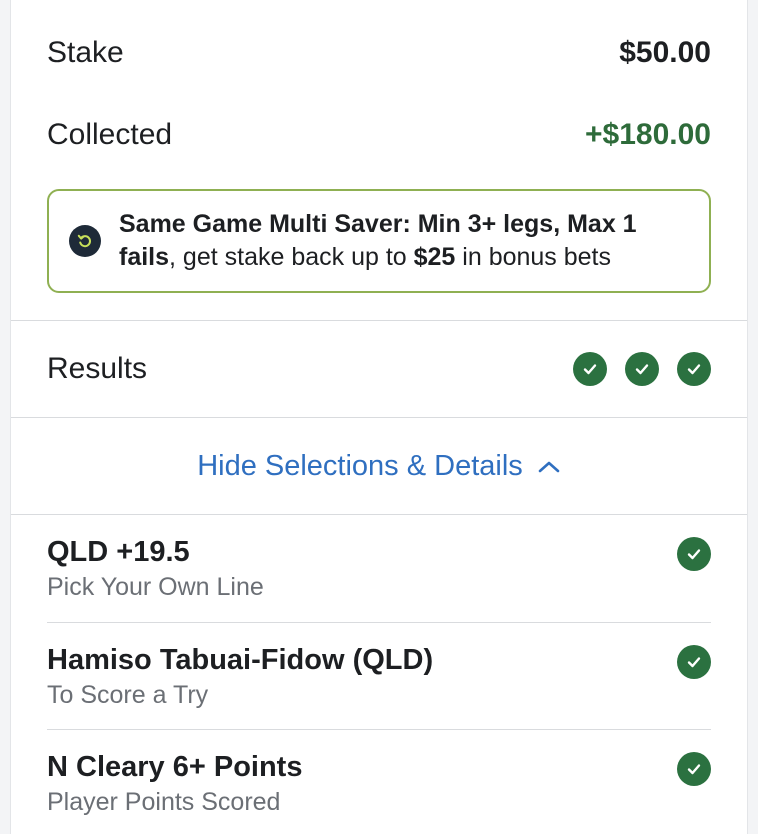  Describe the element at coordinates (665, 52) in the screenshot. I see `stake-value: $50.00` at that location.